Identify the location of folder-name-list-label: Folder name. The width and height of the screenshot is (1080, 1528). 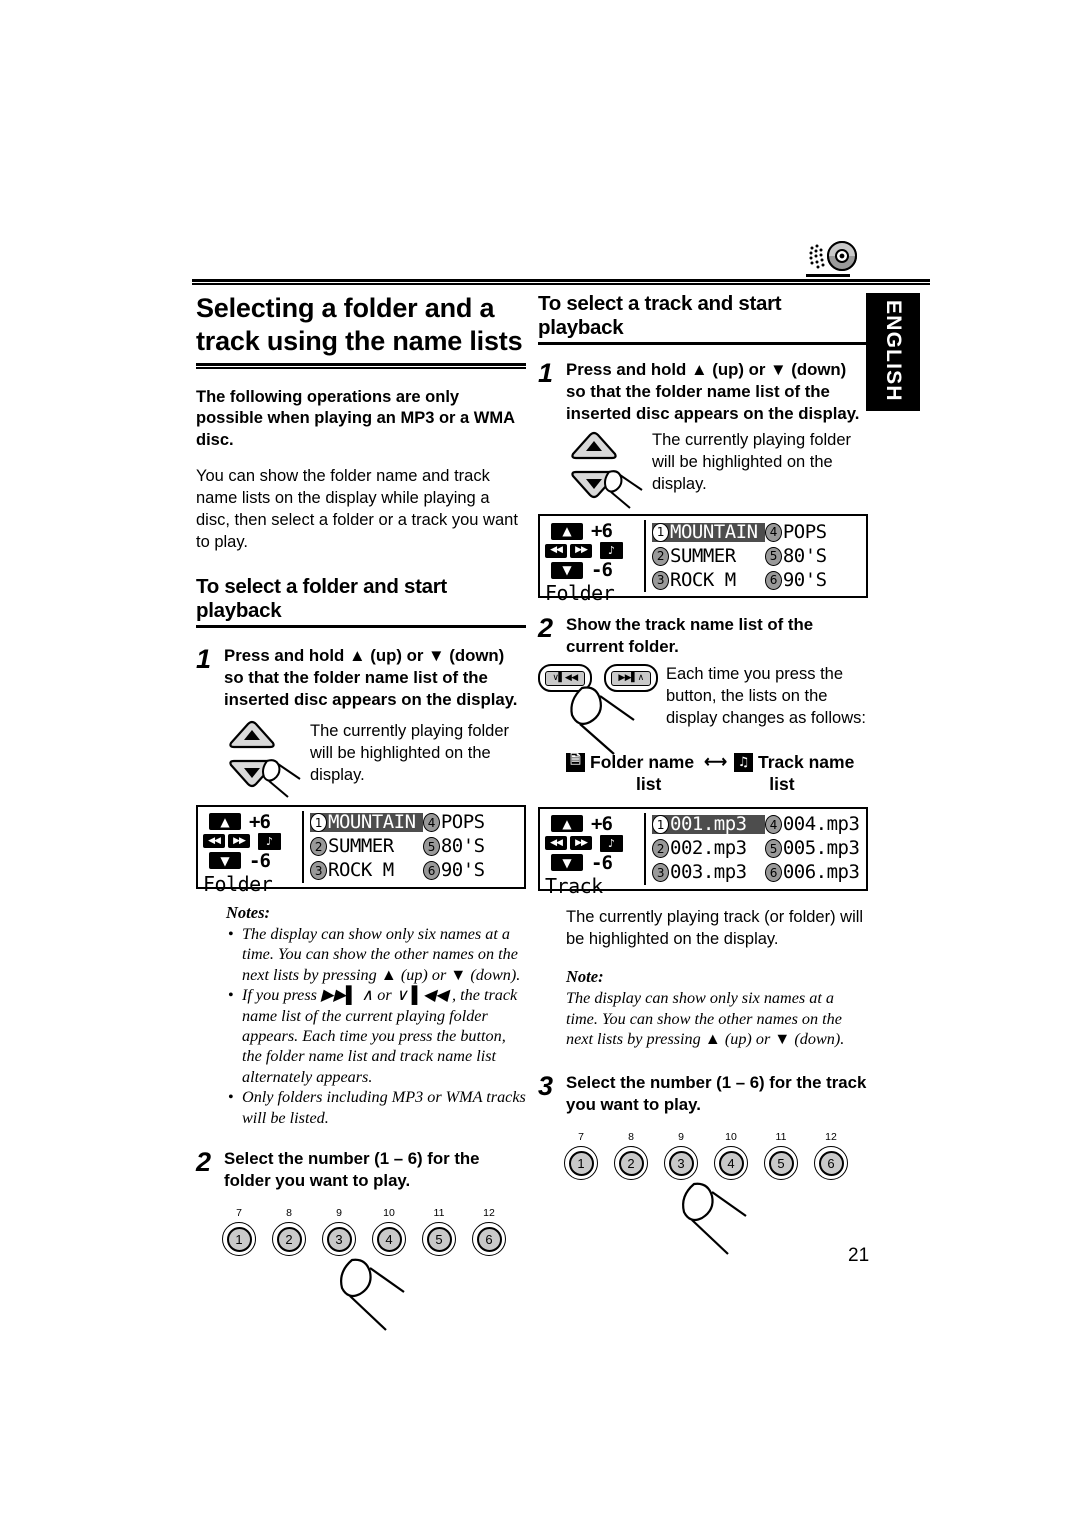
(642, 761).